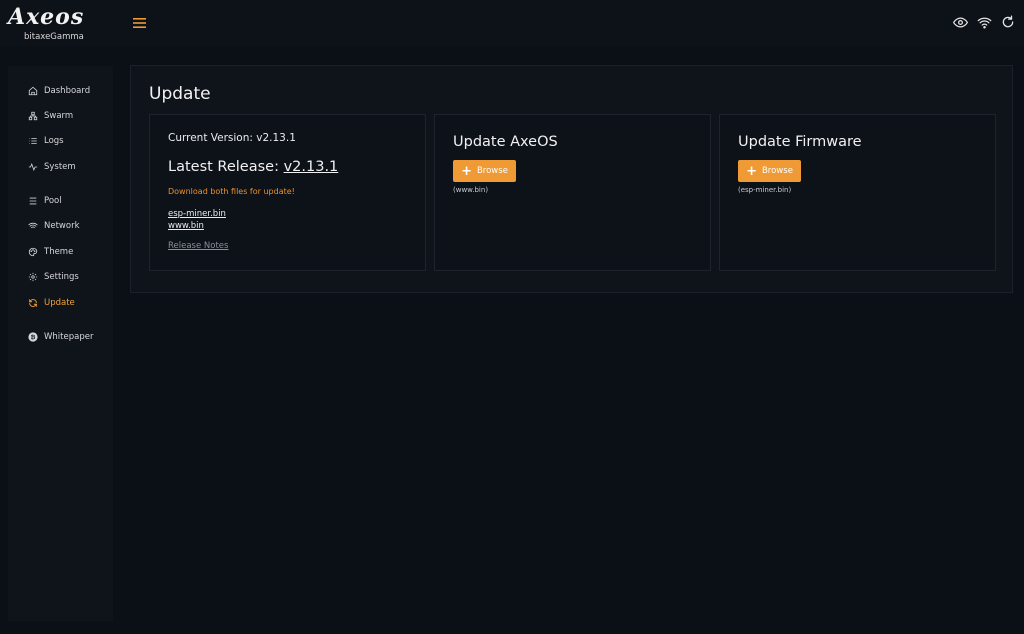 This screenshot has width=1024, height=634. I want to click on release-notes-link: Release Notes, so click(198, 246).